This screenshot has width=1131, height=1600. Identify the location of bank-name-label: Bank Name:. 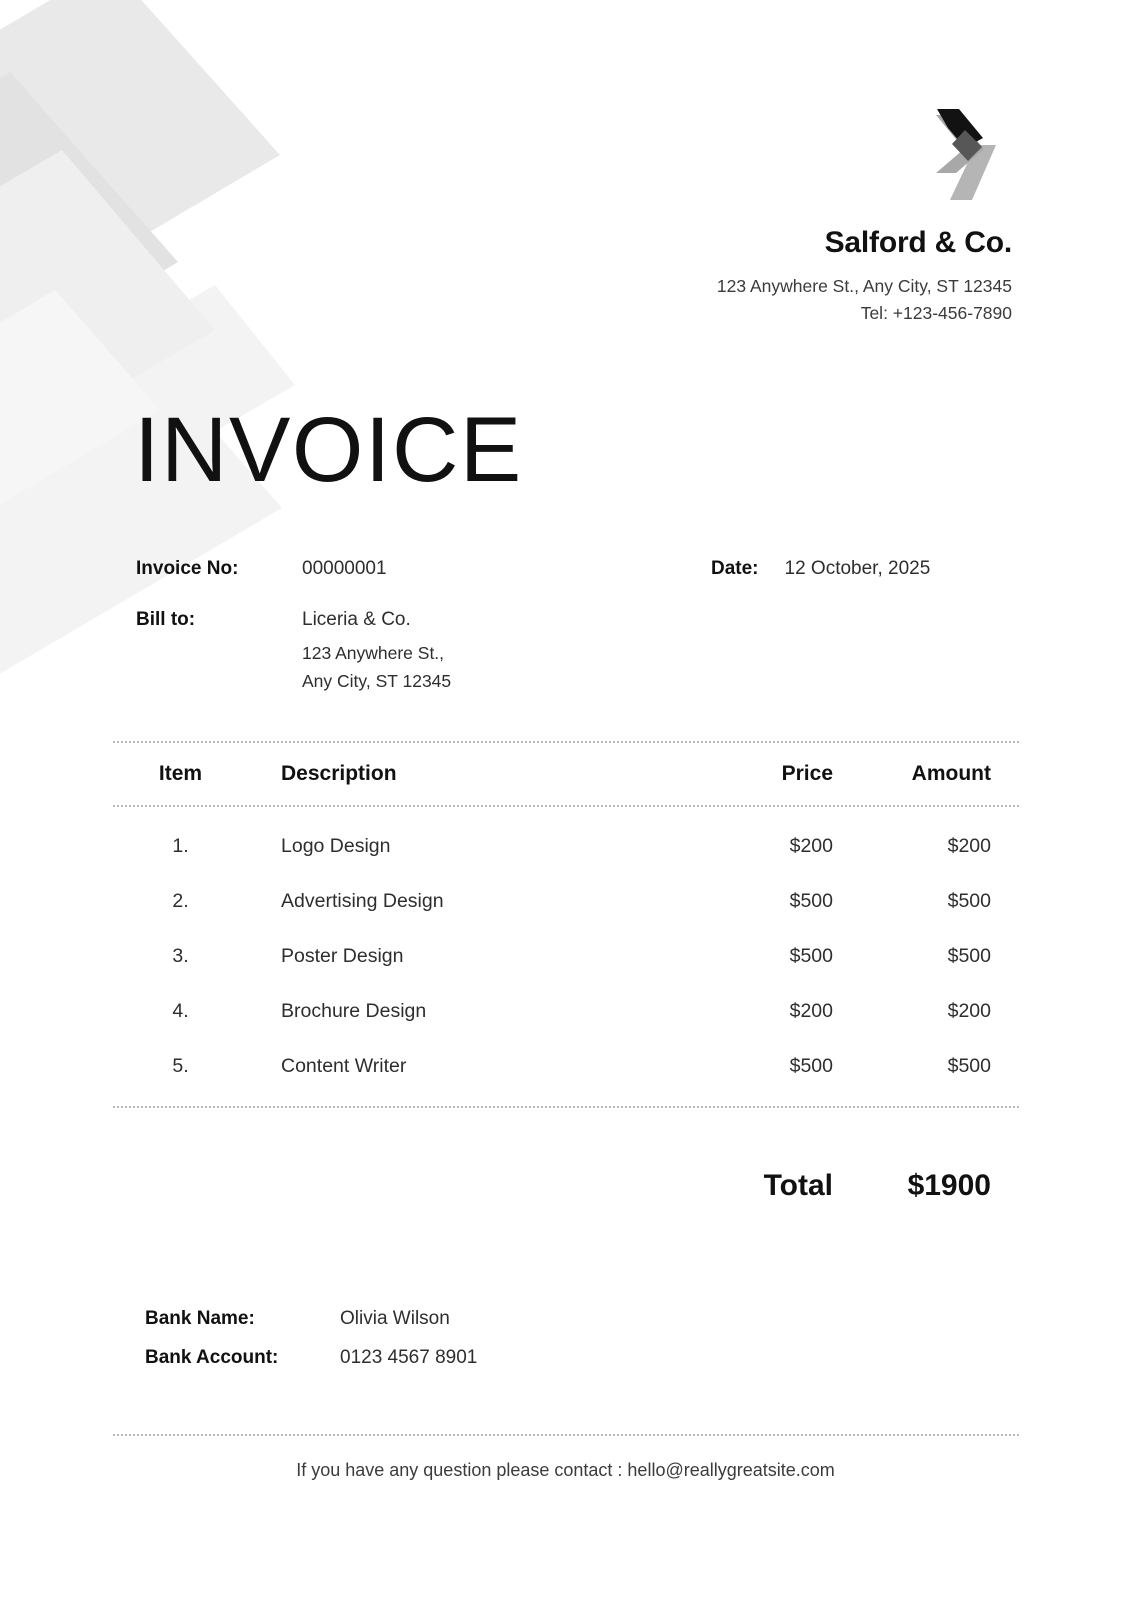
(200, 1318).